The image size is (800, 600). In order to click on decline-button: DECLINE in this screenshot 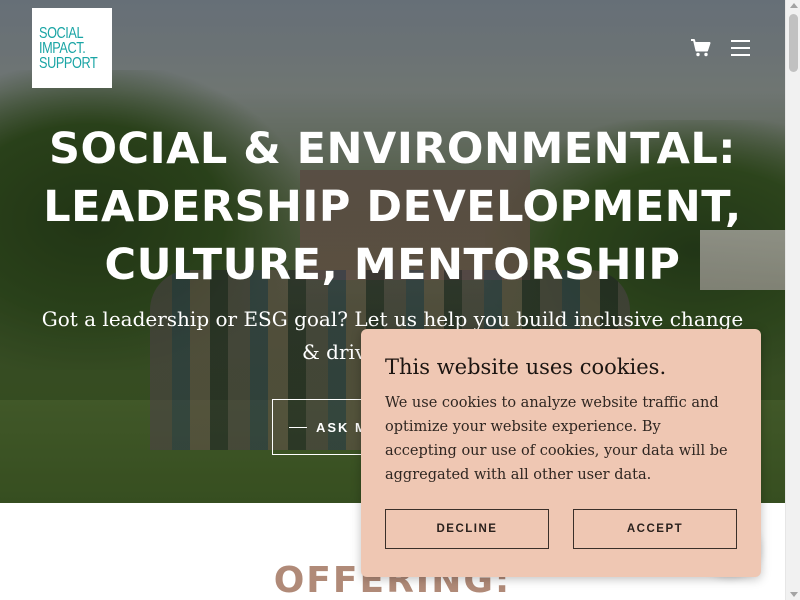, I will do `click(467, 529)`.